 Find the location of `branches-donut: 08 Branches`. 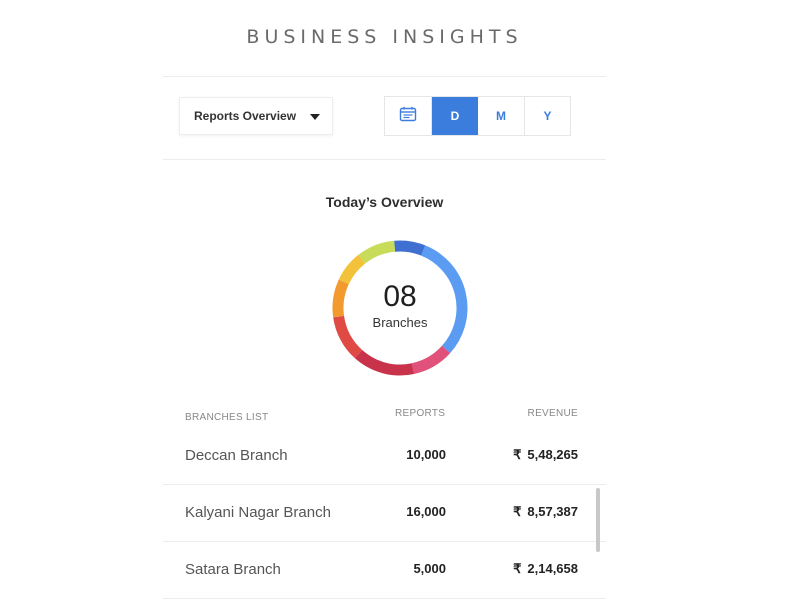

branches-donut: 08 Branches is located at coordinates (400, 308).